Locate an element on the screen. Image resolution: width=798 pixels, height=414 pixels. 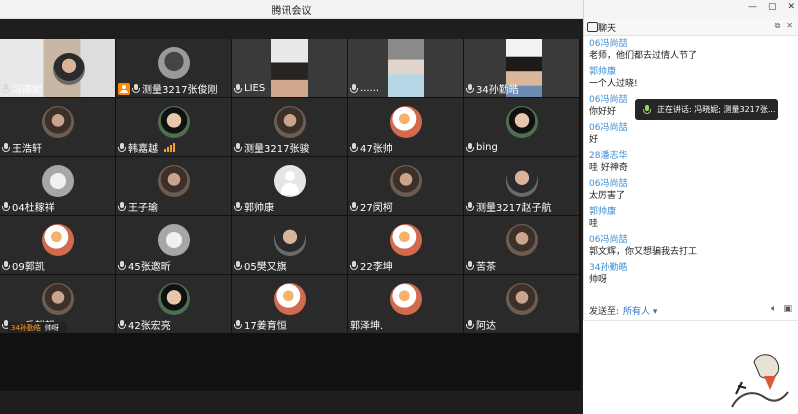
minimize-icon: — is located at coordinates (752, 7).